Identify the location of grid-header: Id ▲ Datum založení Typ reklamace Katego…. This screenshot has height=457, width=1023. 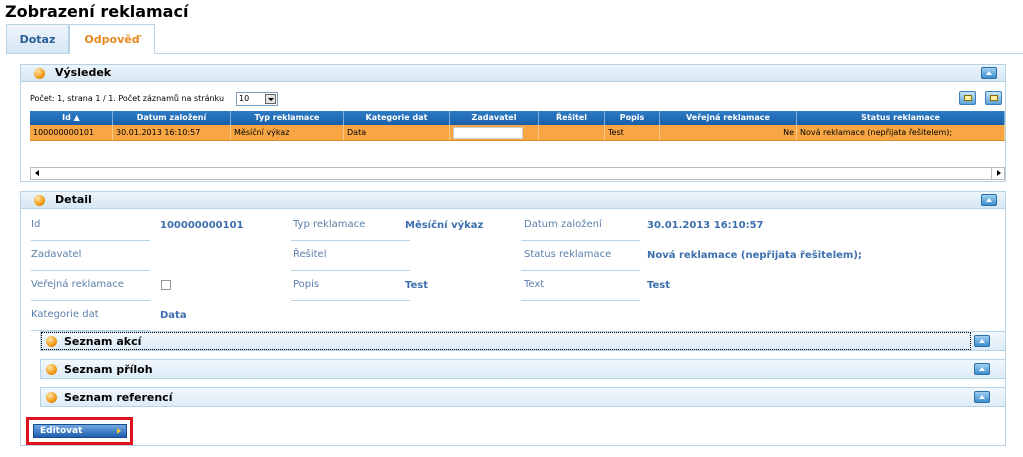
(517, 118).